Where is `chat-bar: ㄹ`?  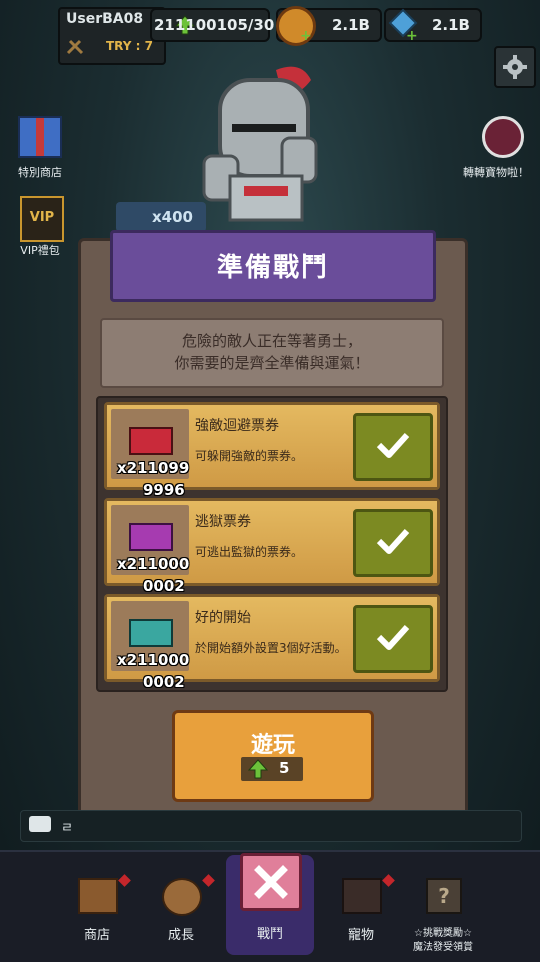
chat-bar: ㄹ is located at coordinates (271, 826).